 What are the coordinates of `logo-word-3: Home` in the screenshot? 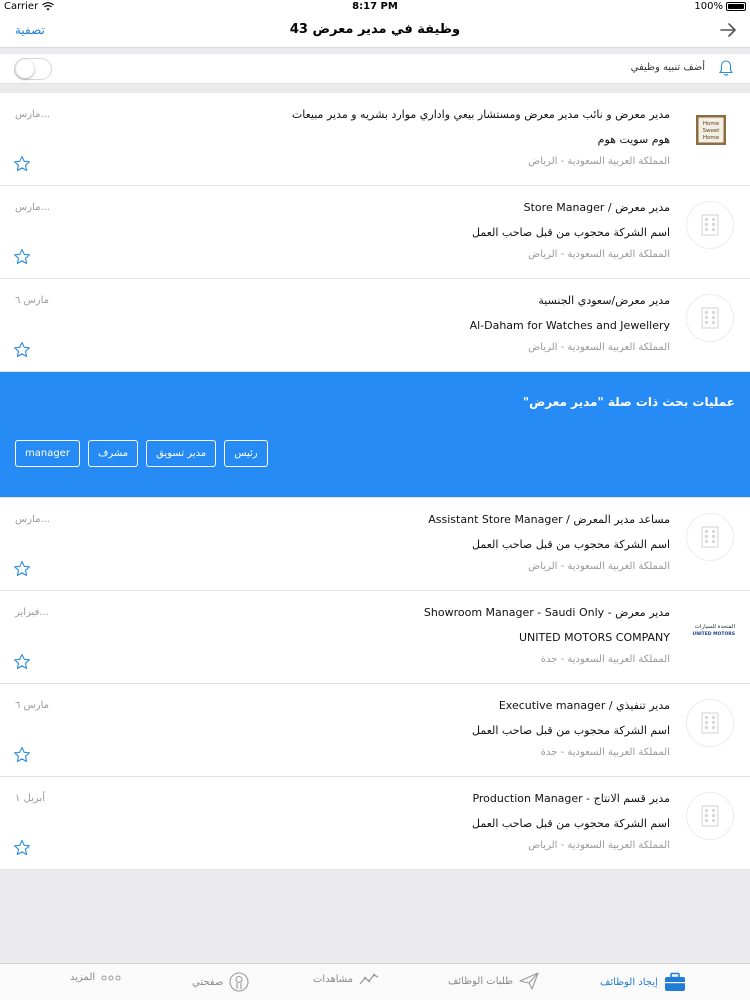 It's located at (711, 138).